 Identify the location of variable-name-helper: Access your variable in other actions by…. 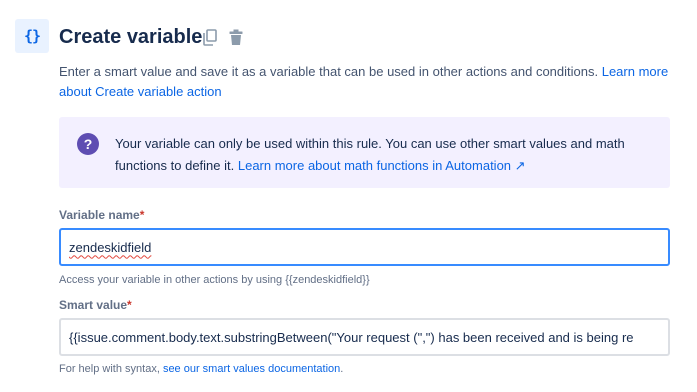
(214, 280).